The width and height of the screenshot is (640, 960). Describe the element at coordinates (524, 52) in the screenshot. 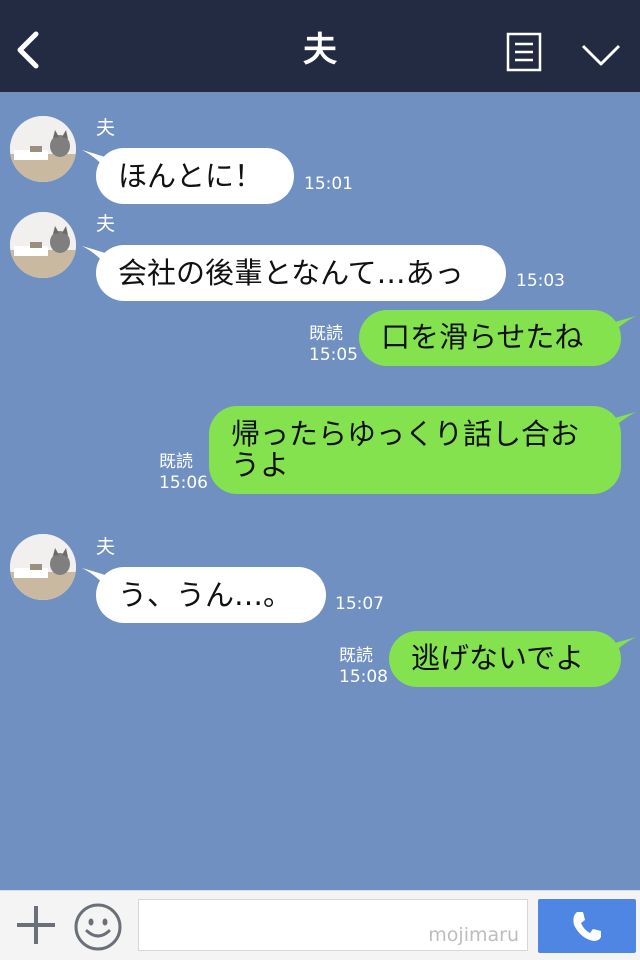

I see `menu-icon` at that location.